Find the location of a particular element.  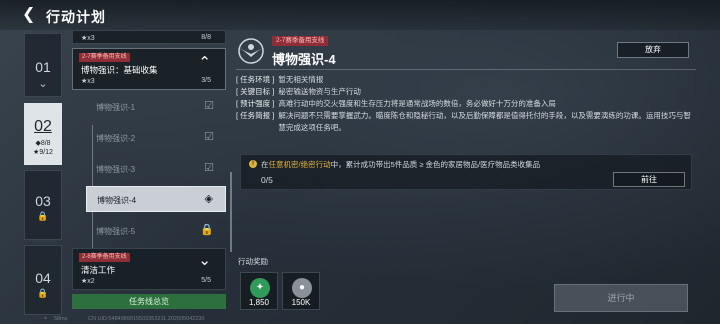

sub-quest-label: 博物强识-1 is located at coordinates (116, 107).